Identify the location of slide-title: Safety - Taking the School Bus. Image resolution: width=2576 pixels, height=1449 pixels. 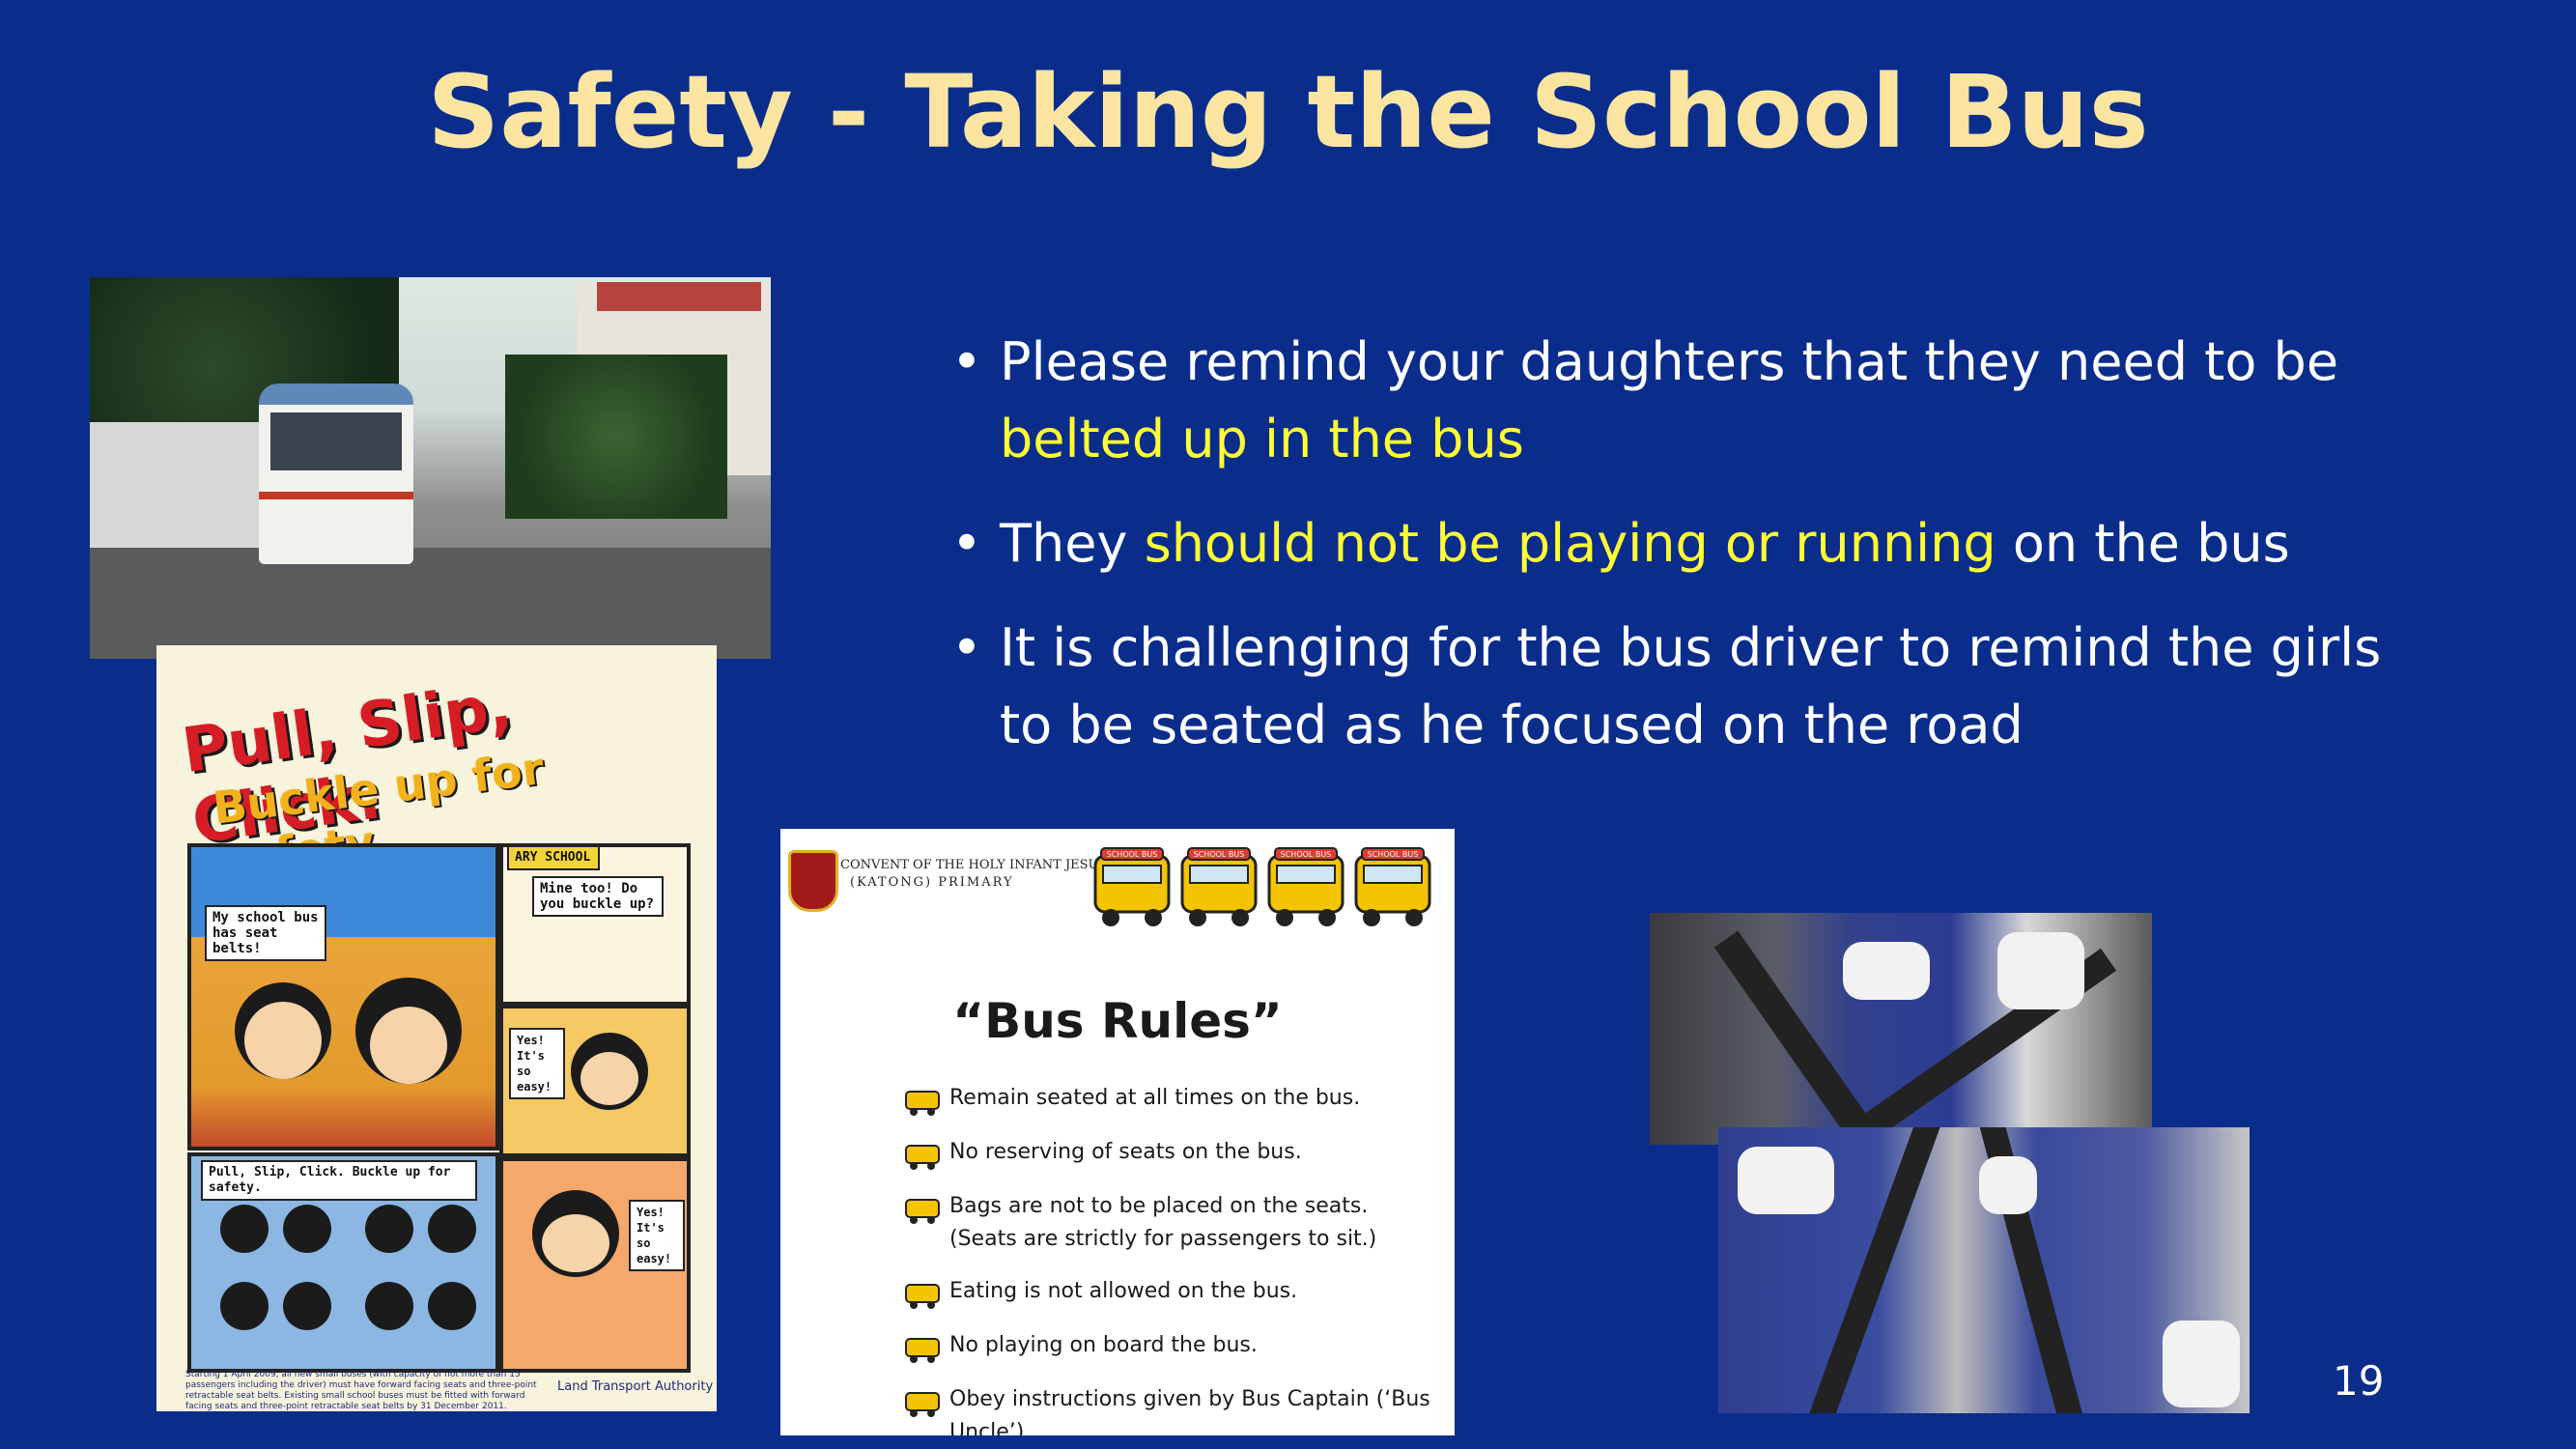
(1288, 112).